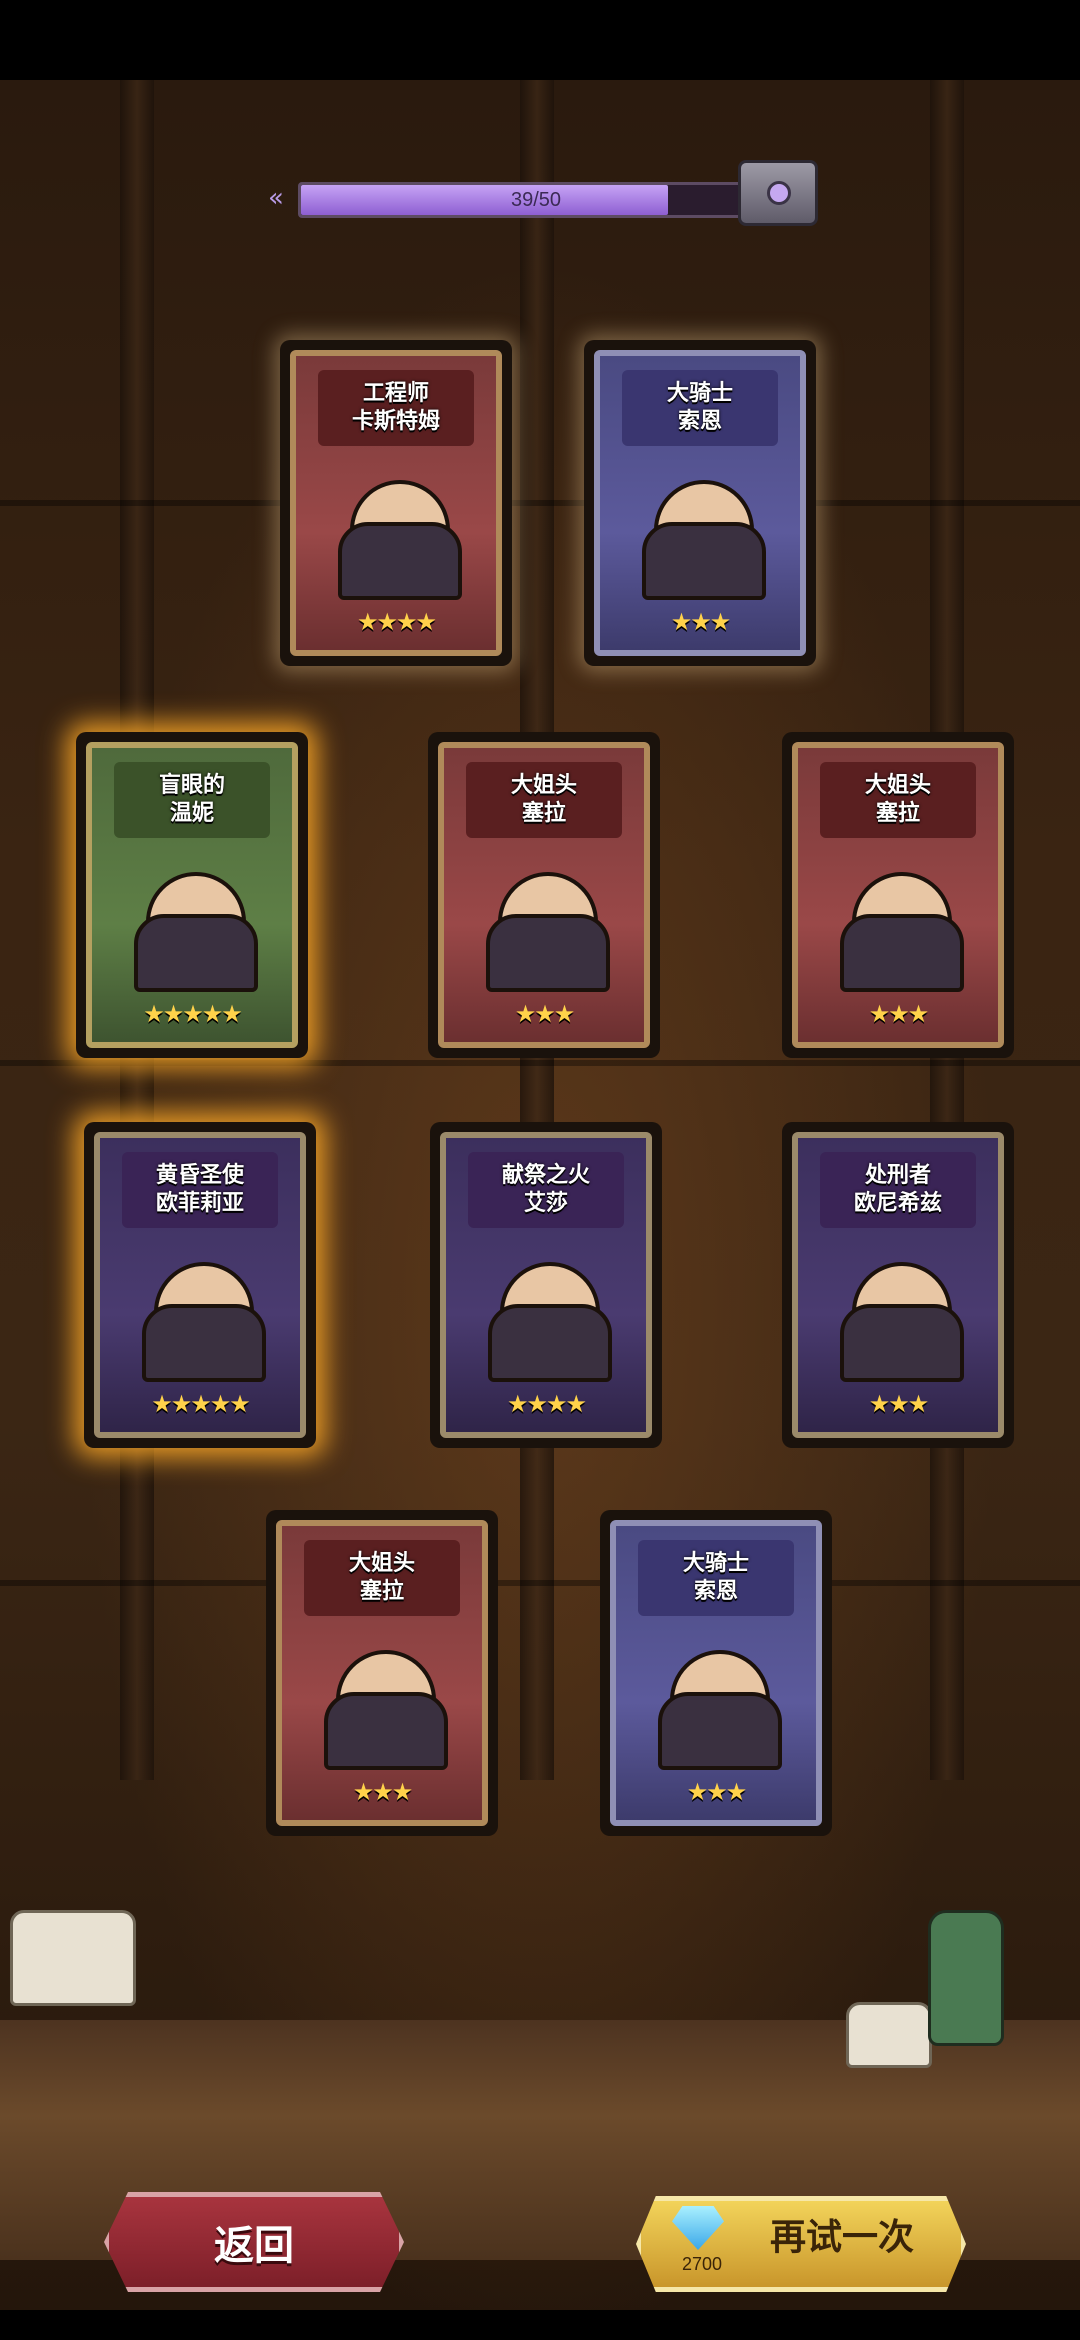 The height and width of the screenshot is (2340, 1080). I want to click on card-frame: 献祭之火 艾莎 ★★★★, so click(546, 1285).